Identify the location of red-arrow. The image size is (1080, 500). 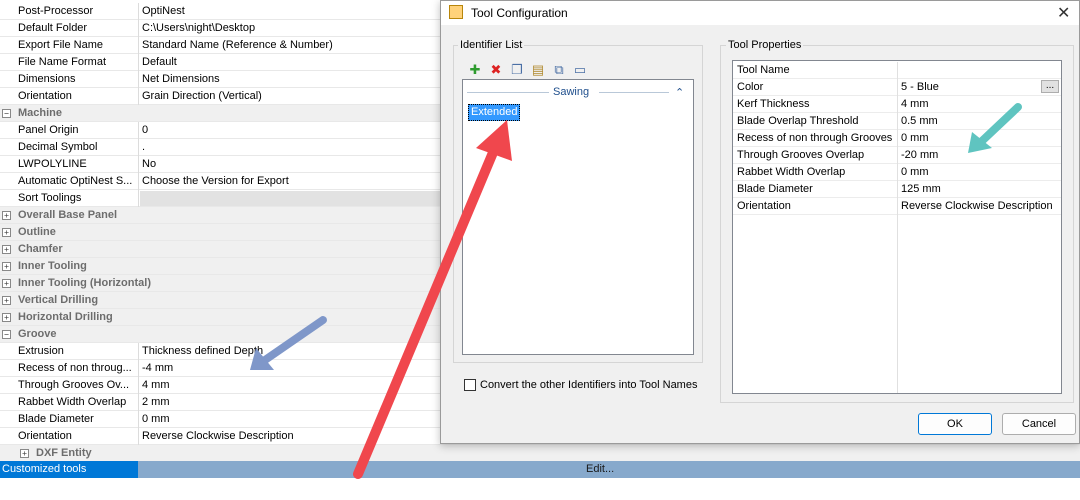
(432, 299).